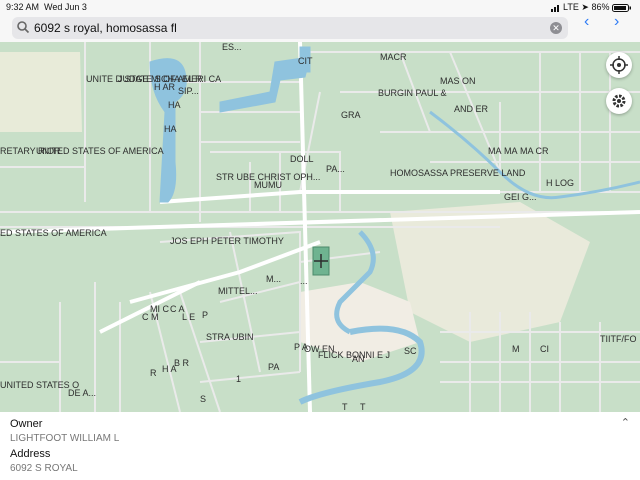 The width and height of the screenshot is (640, 480). I want to click on map-label: CIT, so click(305, 61).